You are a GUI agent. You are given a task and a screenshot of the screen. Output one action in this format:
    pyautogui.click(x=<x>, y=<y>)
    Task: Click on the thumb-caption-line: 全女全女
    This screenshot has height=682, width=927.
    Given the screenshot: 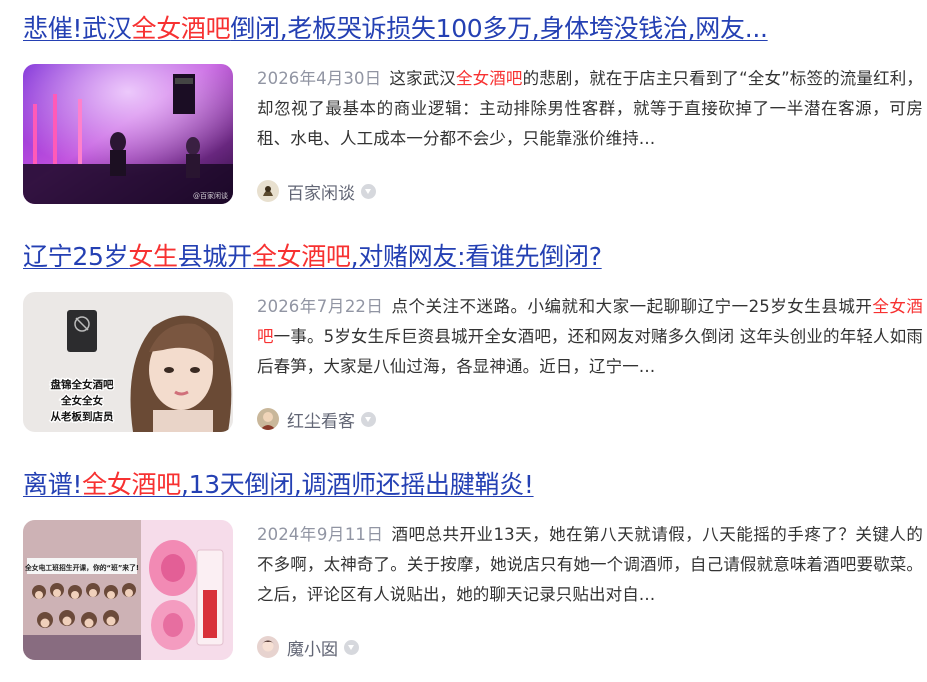 What is the action you would take?
    pyautogui.click(x=81, y=400)
    